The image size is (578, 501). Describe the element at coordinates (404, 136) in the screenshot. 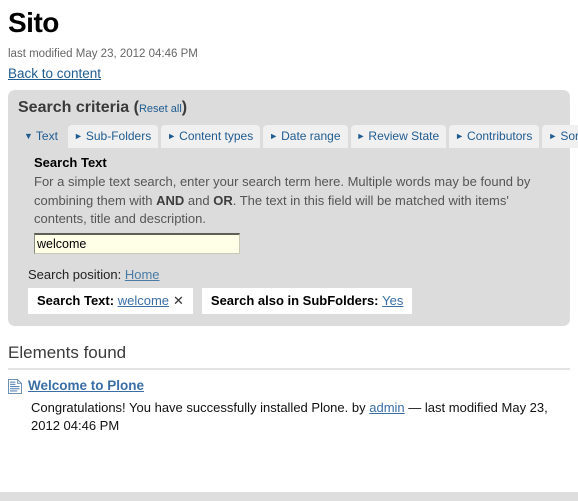

I see `tab-review-state-label: Review State` at that location.